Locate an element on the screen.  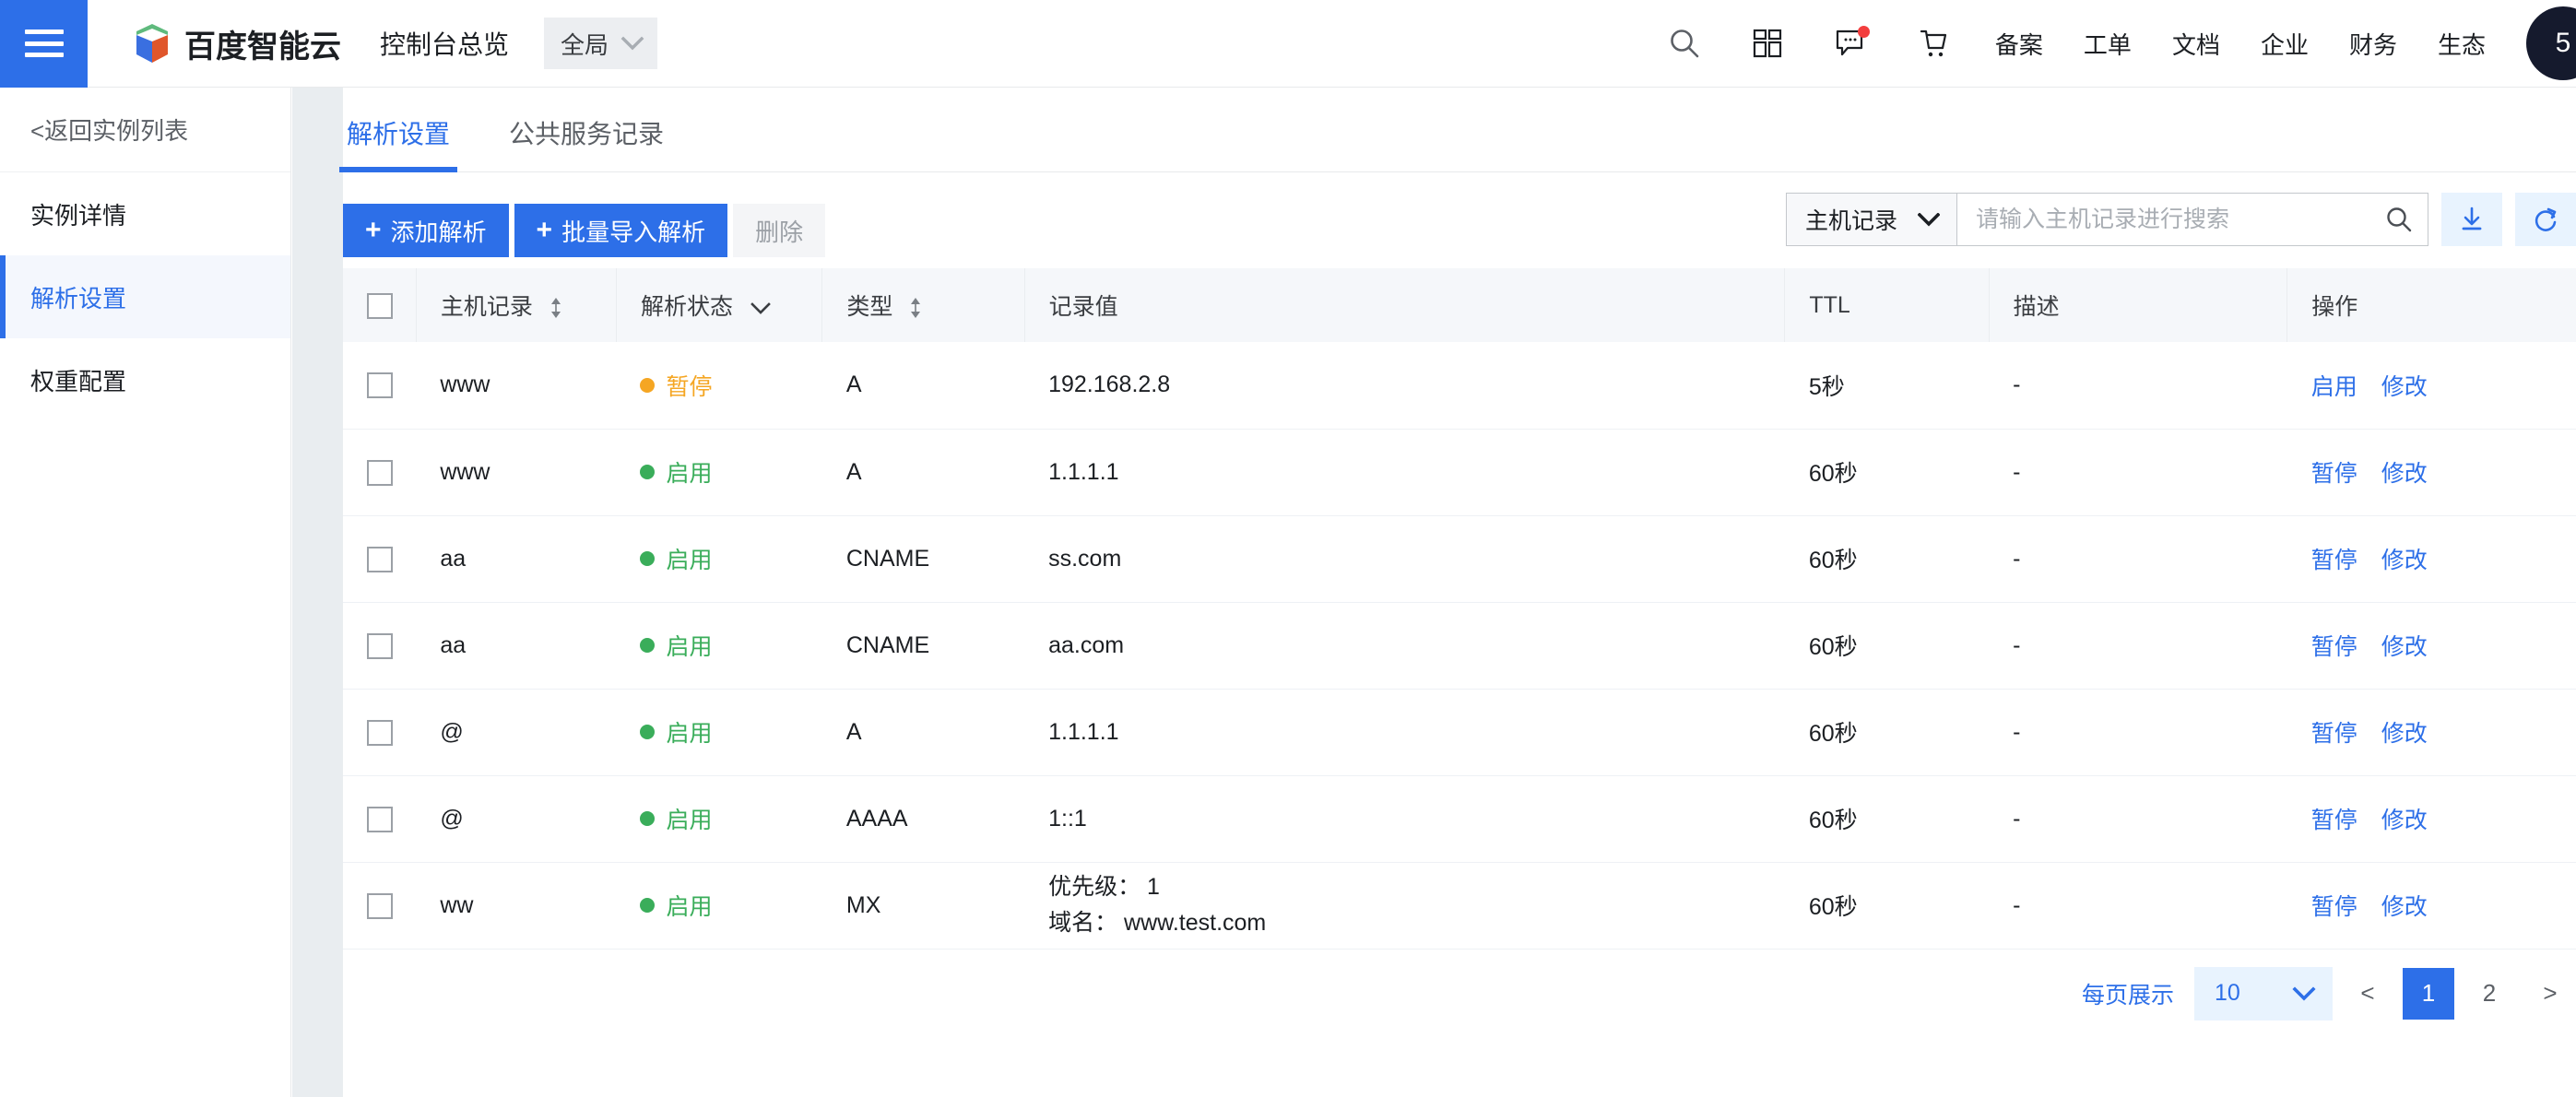
cell-description: - is located at coordinates (2138, 732).